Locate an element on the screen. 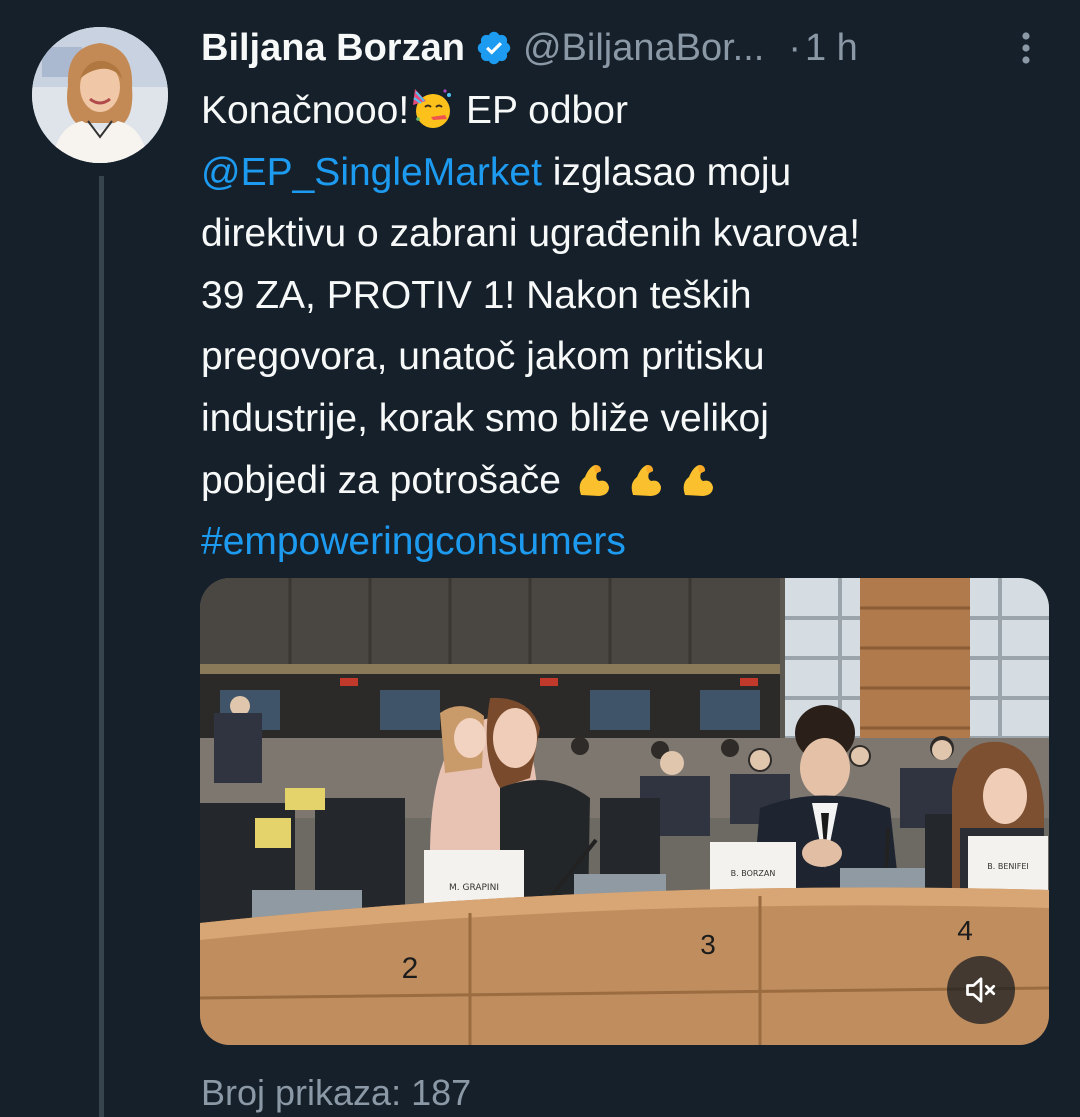 This screenshot has height=1117, width=1080. thread-line is located at coordinates (101, 646).